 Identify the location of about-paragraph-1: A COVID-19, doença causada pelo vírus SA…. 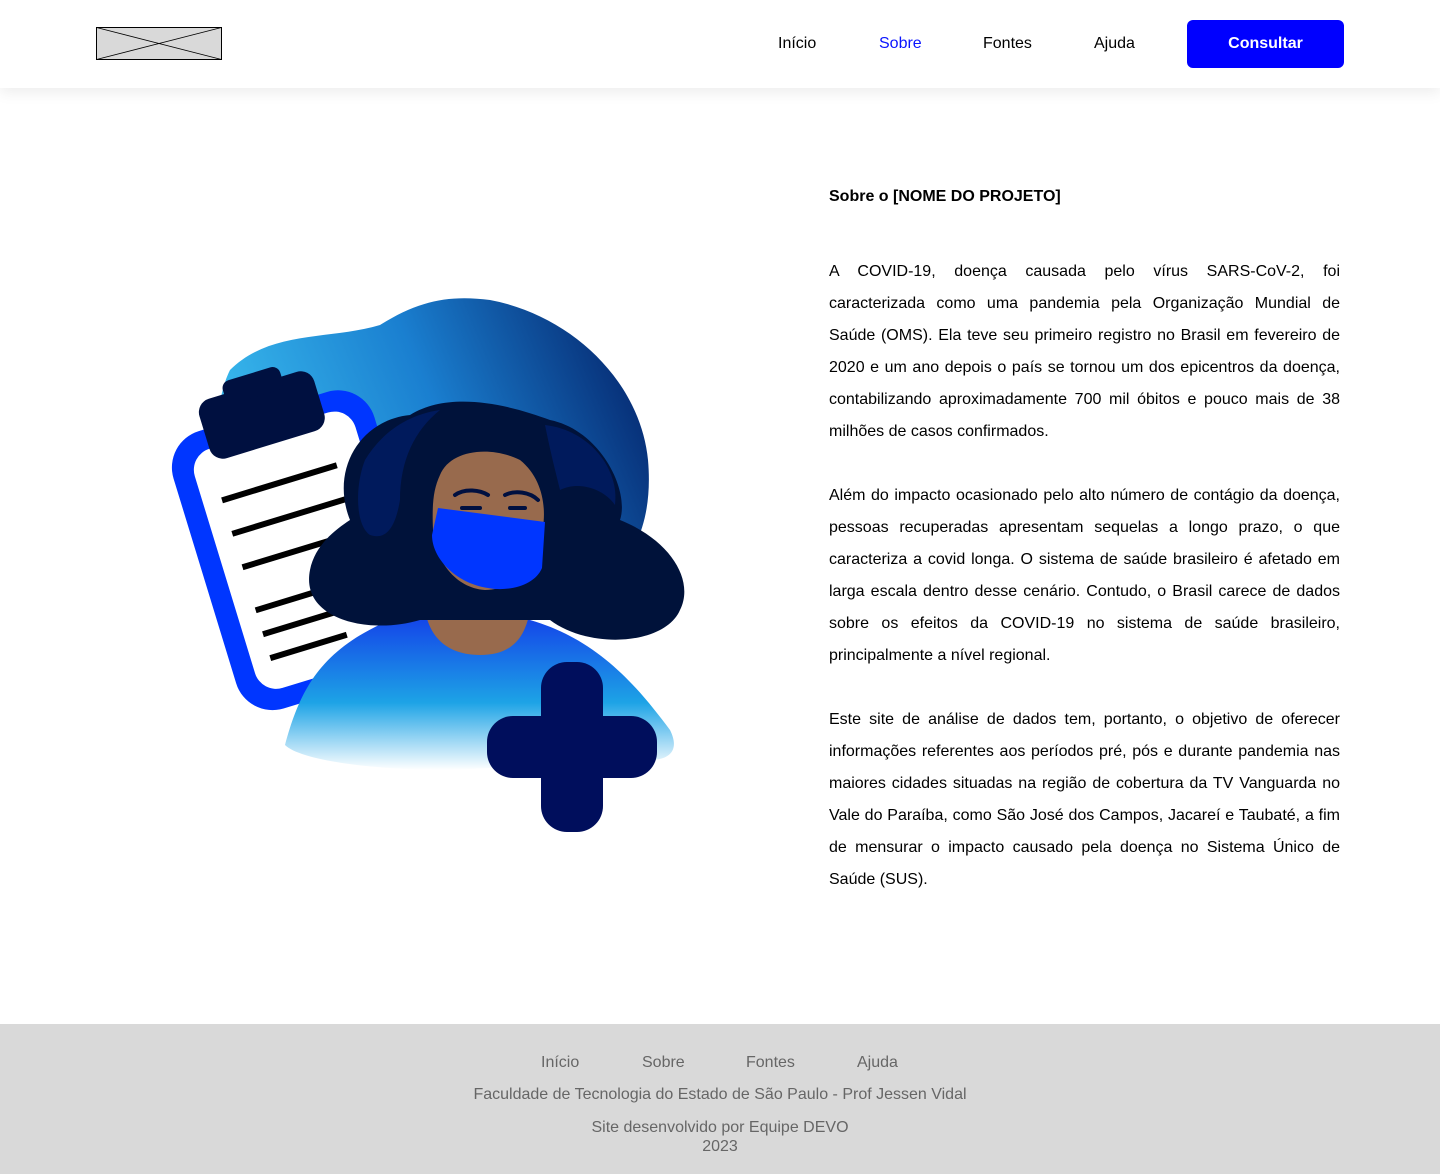
(1084, 351).